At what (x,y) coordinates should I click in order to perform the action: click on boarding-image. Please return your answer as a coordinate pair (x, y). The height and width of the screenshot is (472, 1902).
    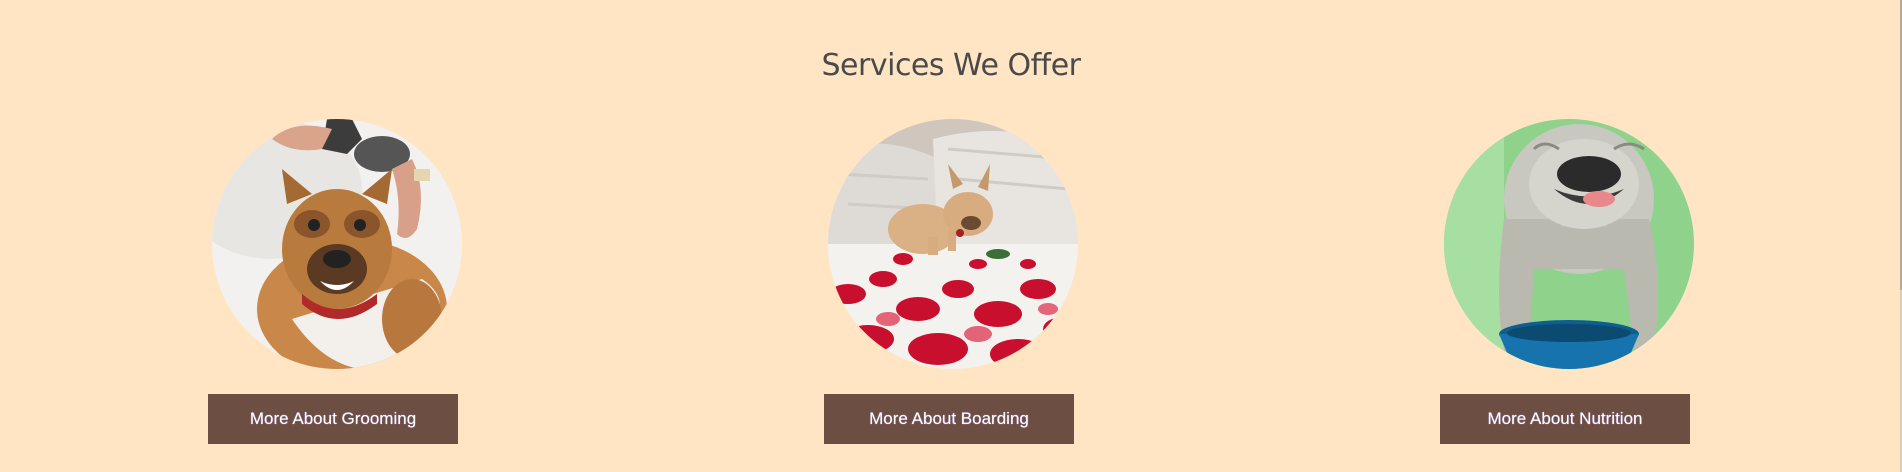
    Looking at the image, I should click on (953, 244).